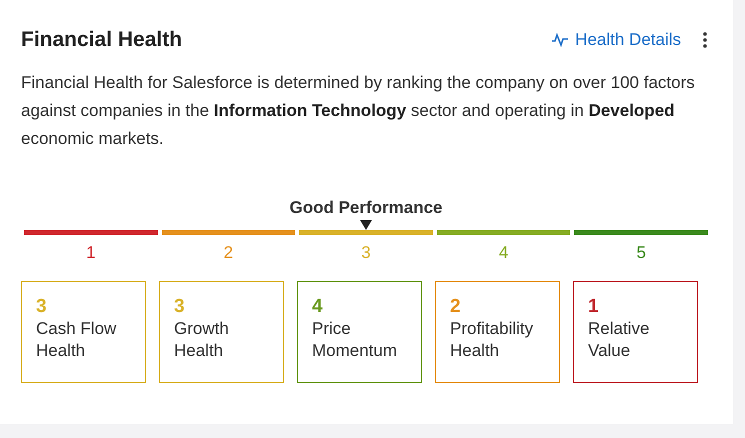  I want to click on metric-score: 4, so click(318, 307).